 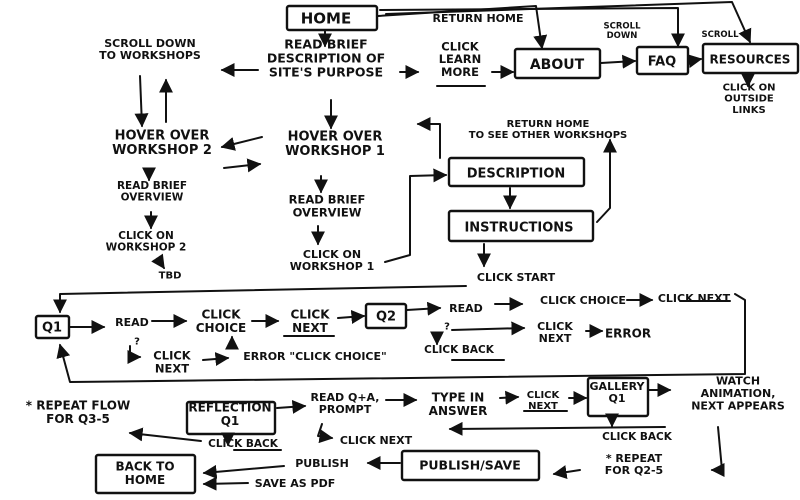 What do you see at coordinates (327, 200) in the screenshot?
I see `read-brief-overview-1-line: READ BRIEF` at bounding box center [327, 200].